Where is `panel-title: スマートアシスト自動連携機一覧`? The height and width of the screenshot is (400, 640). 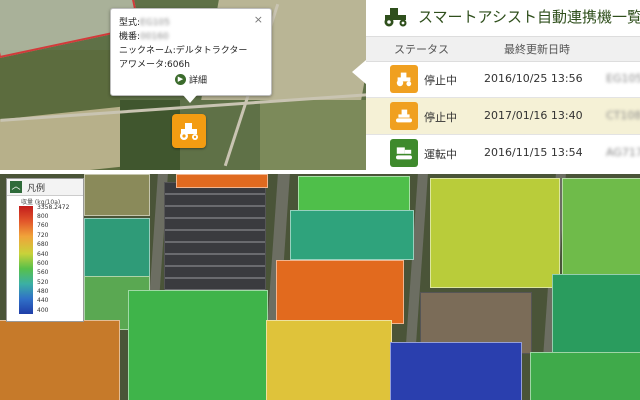
panel-title: スマートアシスト自動連携機一覧 is located at coordinates (510, 16).